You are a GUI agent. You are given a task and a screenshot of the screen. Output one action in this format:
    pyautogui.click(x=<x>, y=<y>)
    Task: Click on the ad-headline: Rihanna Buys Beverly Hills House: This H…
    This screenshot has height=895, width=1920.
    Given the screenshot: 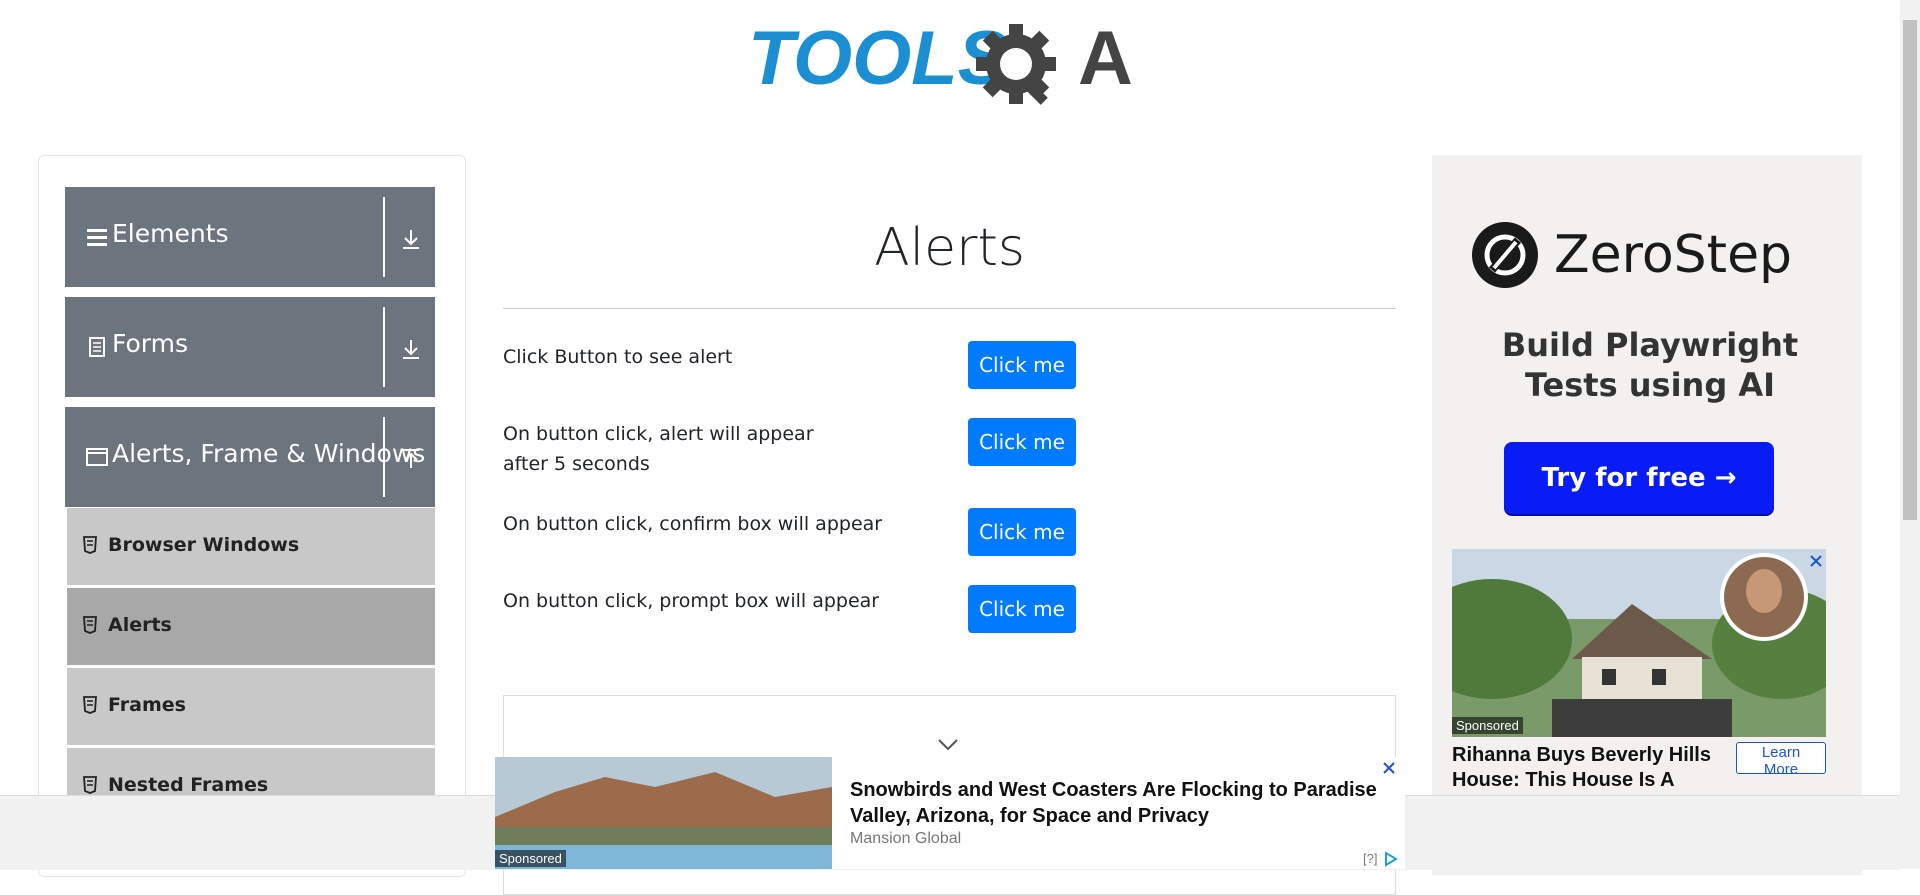 What is the action you would take?
    pyautogui.click(x=1587, y=768)
    